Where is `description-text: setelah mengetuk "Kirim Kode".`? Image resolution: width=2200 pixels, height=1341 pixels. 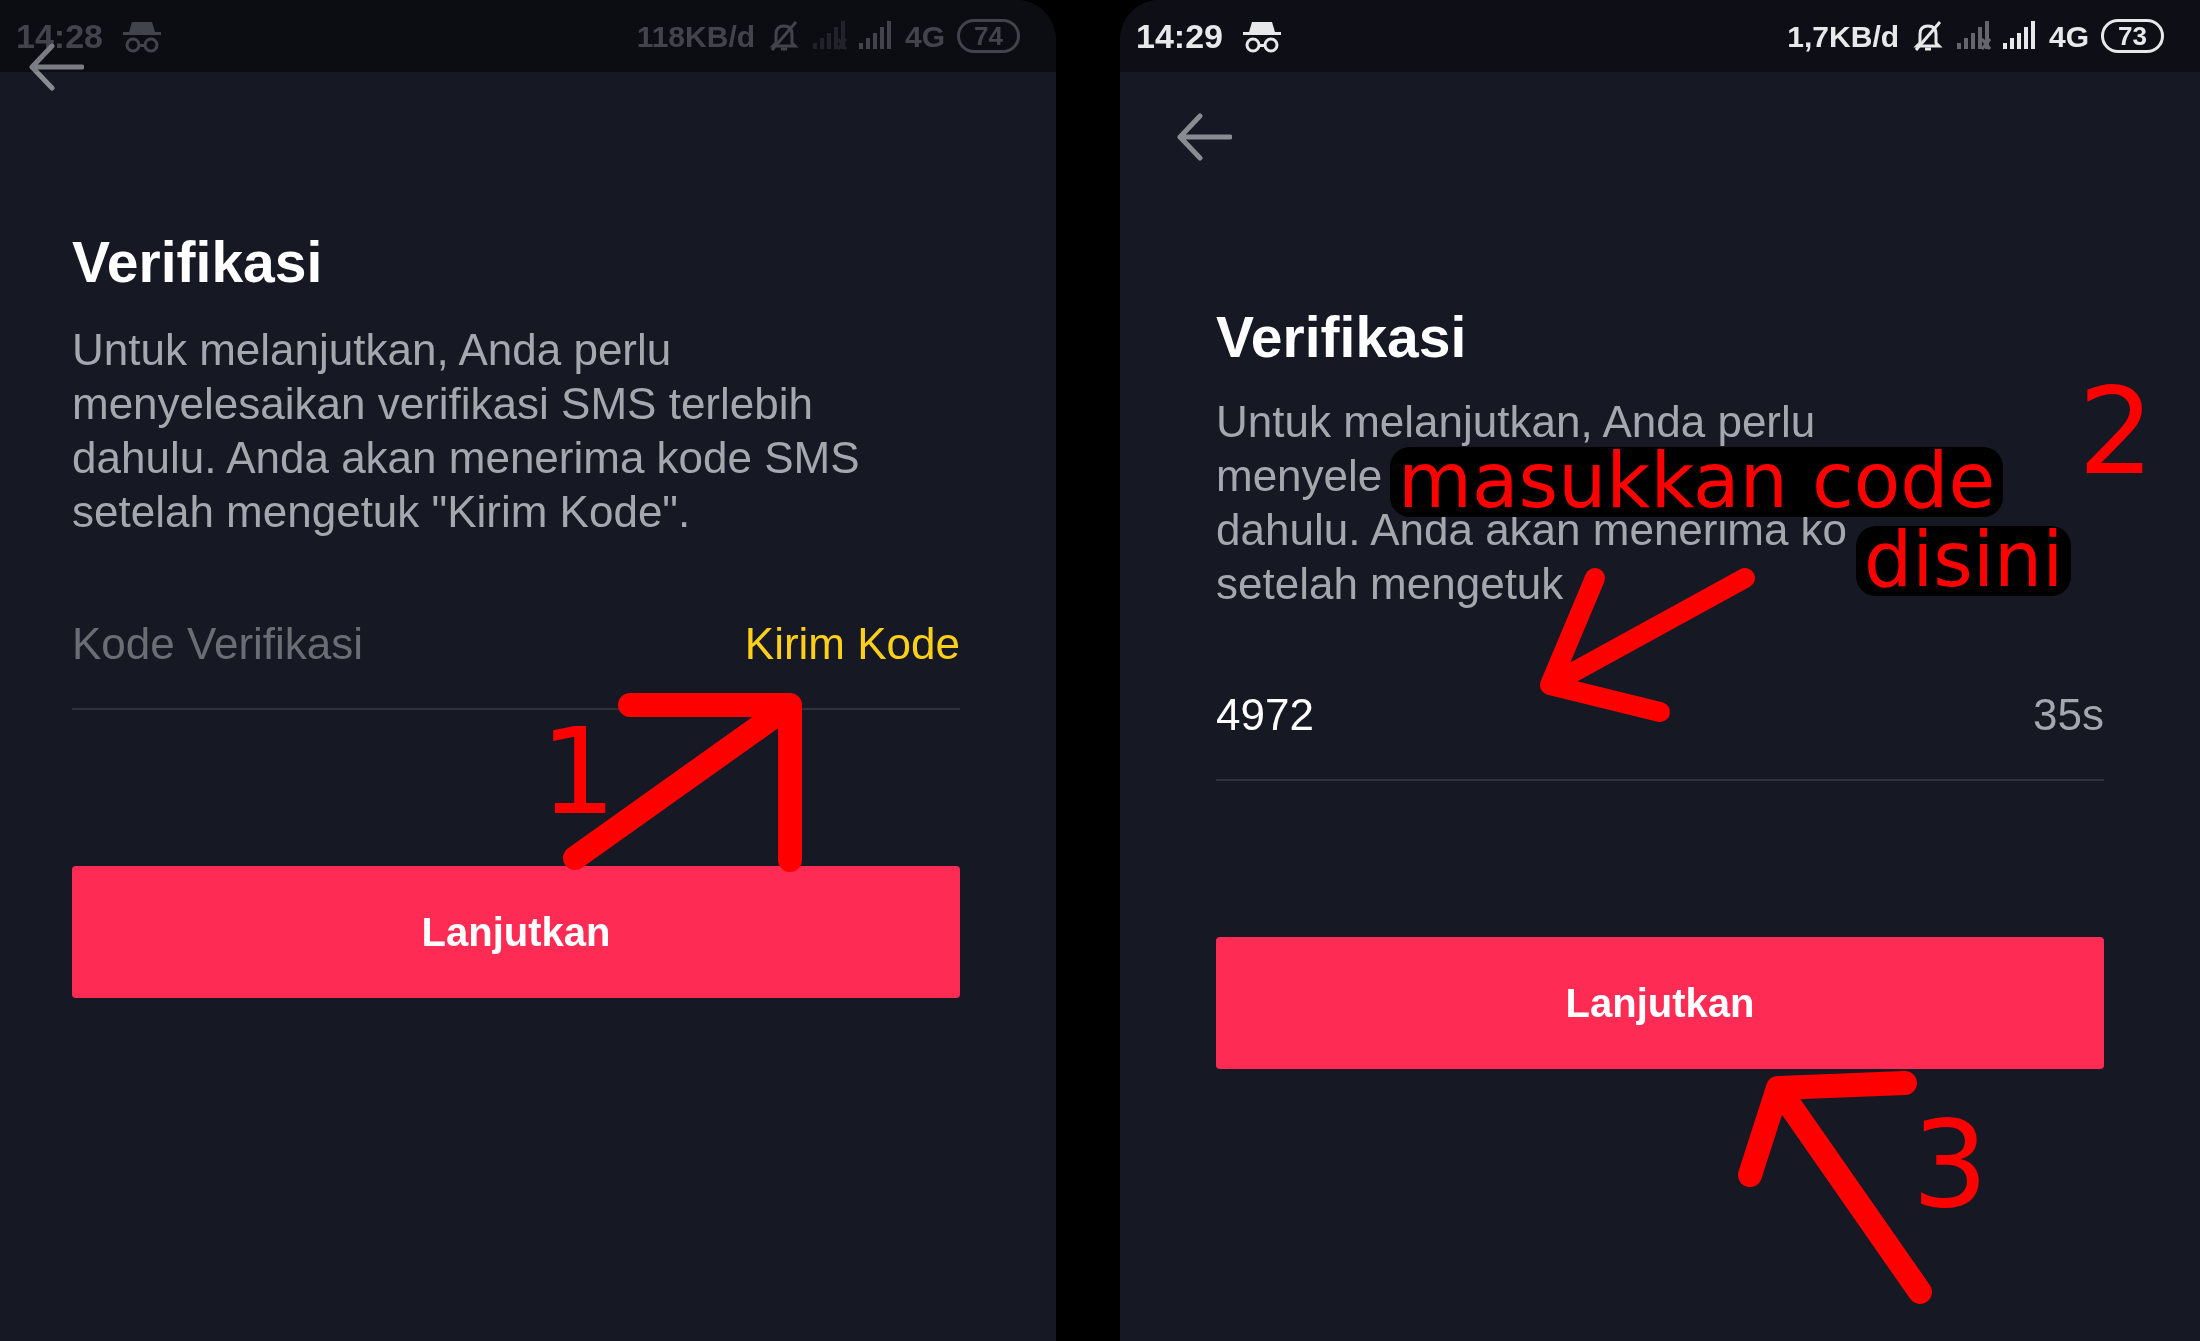
description-text: setelah mengetuk "Kirim Kode". is located at coordinates (381, 512).